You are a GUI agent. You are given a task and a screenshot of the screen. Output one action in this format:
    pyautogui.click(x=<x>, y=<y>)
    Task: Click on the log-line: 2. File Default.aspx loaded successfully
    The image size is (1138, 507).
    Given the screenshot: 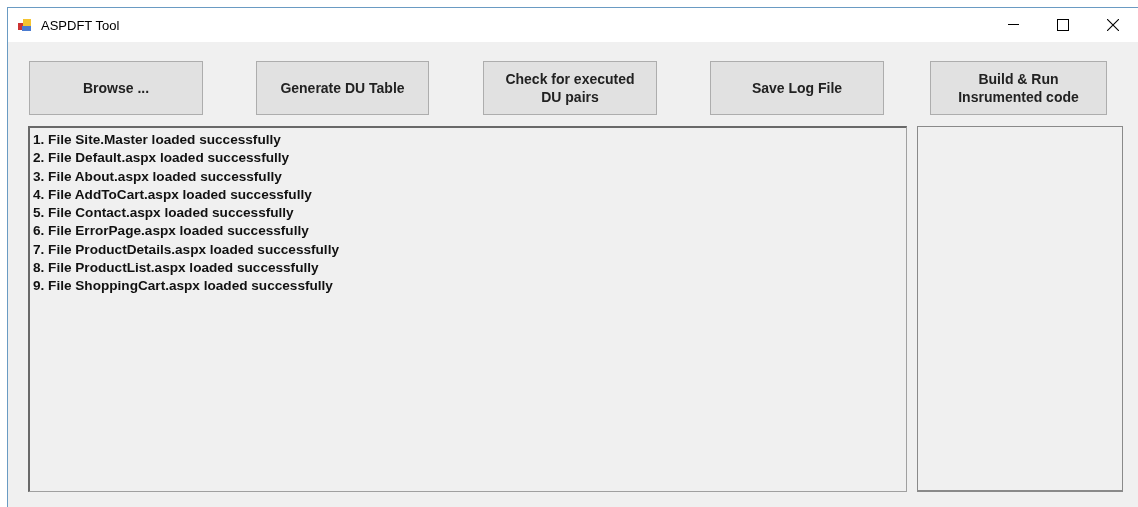 What is the action you would take?
    pyautogui.click(x=162, y=158)
    